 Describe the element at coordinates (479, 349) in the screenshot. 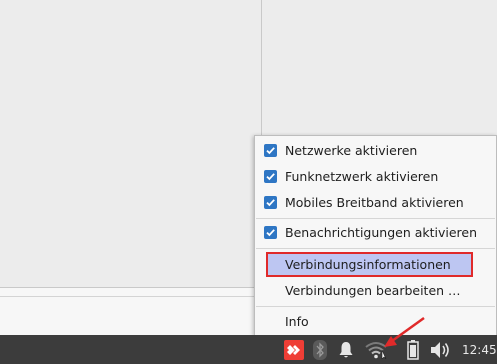

I see `clock: 12:45` at that location.